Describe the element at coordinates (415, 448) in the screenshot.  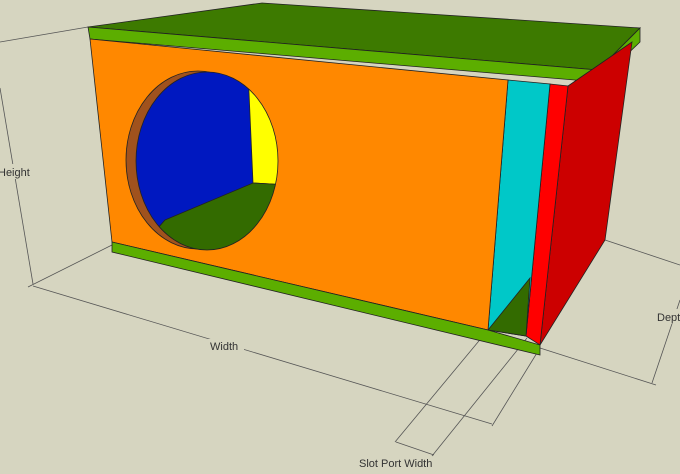
I see `slot-port-dimension-line` at that location.